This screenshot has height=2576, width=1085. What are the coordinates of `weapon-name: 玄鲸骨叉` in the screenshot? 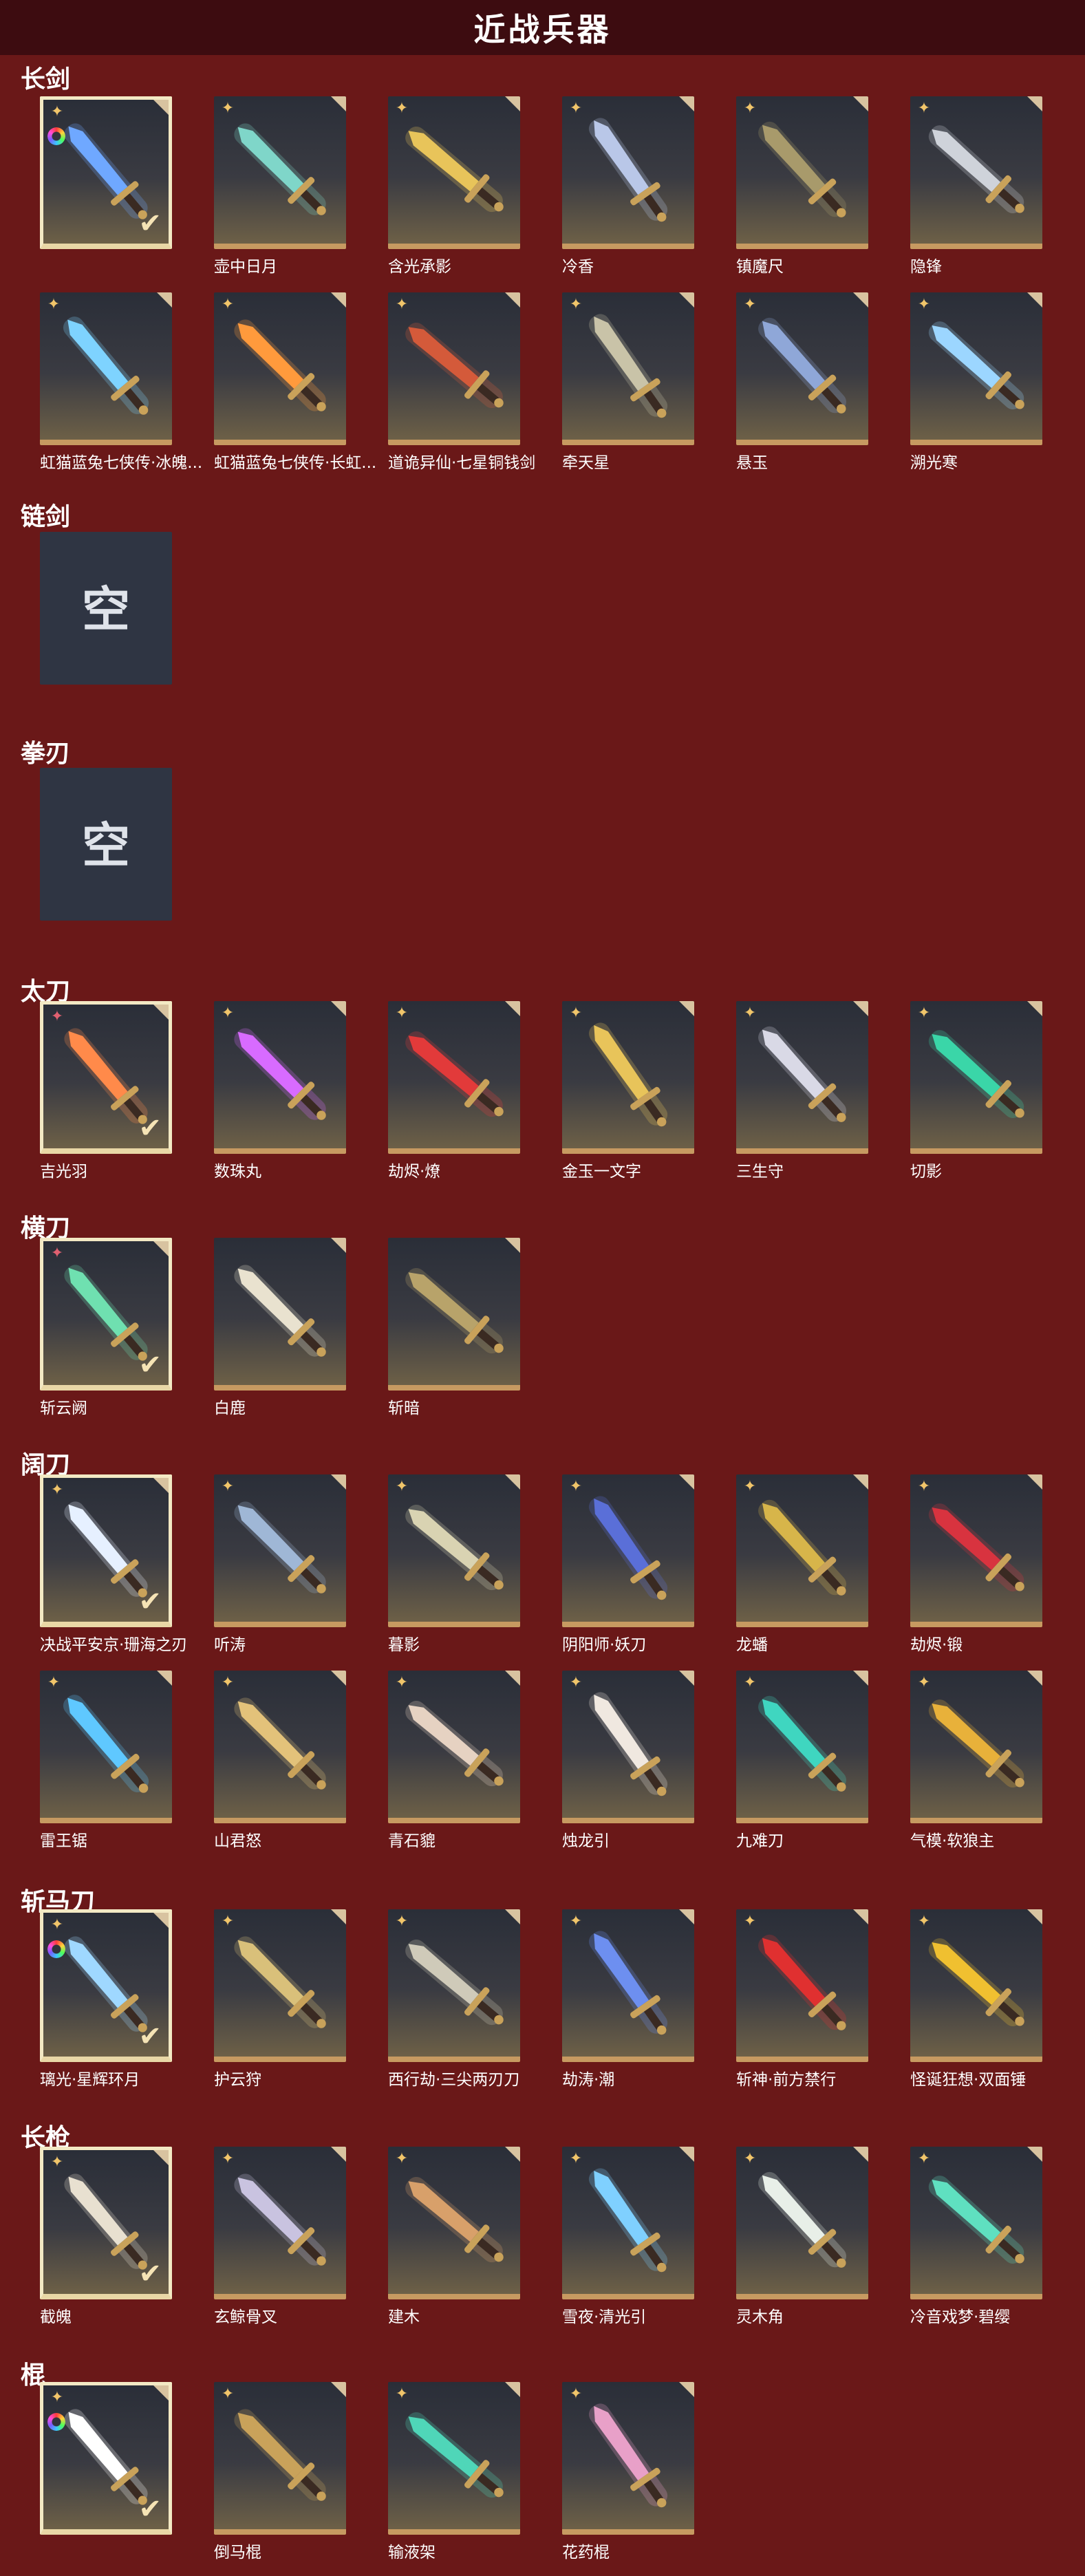 It's located at (245, 2317).